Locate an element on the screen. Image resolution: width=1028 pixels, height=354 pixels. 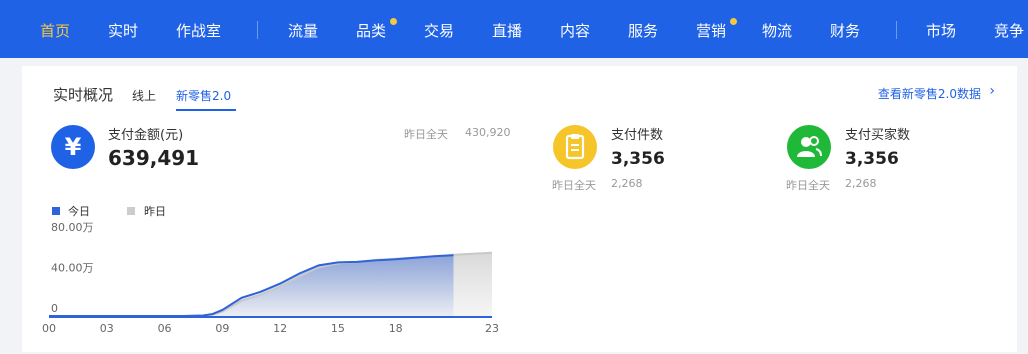
pay-buyers-value: 3,356 is located at coordinates (872, 159).